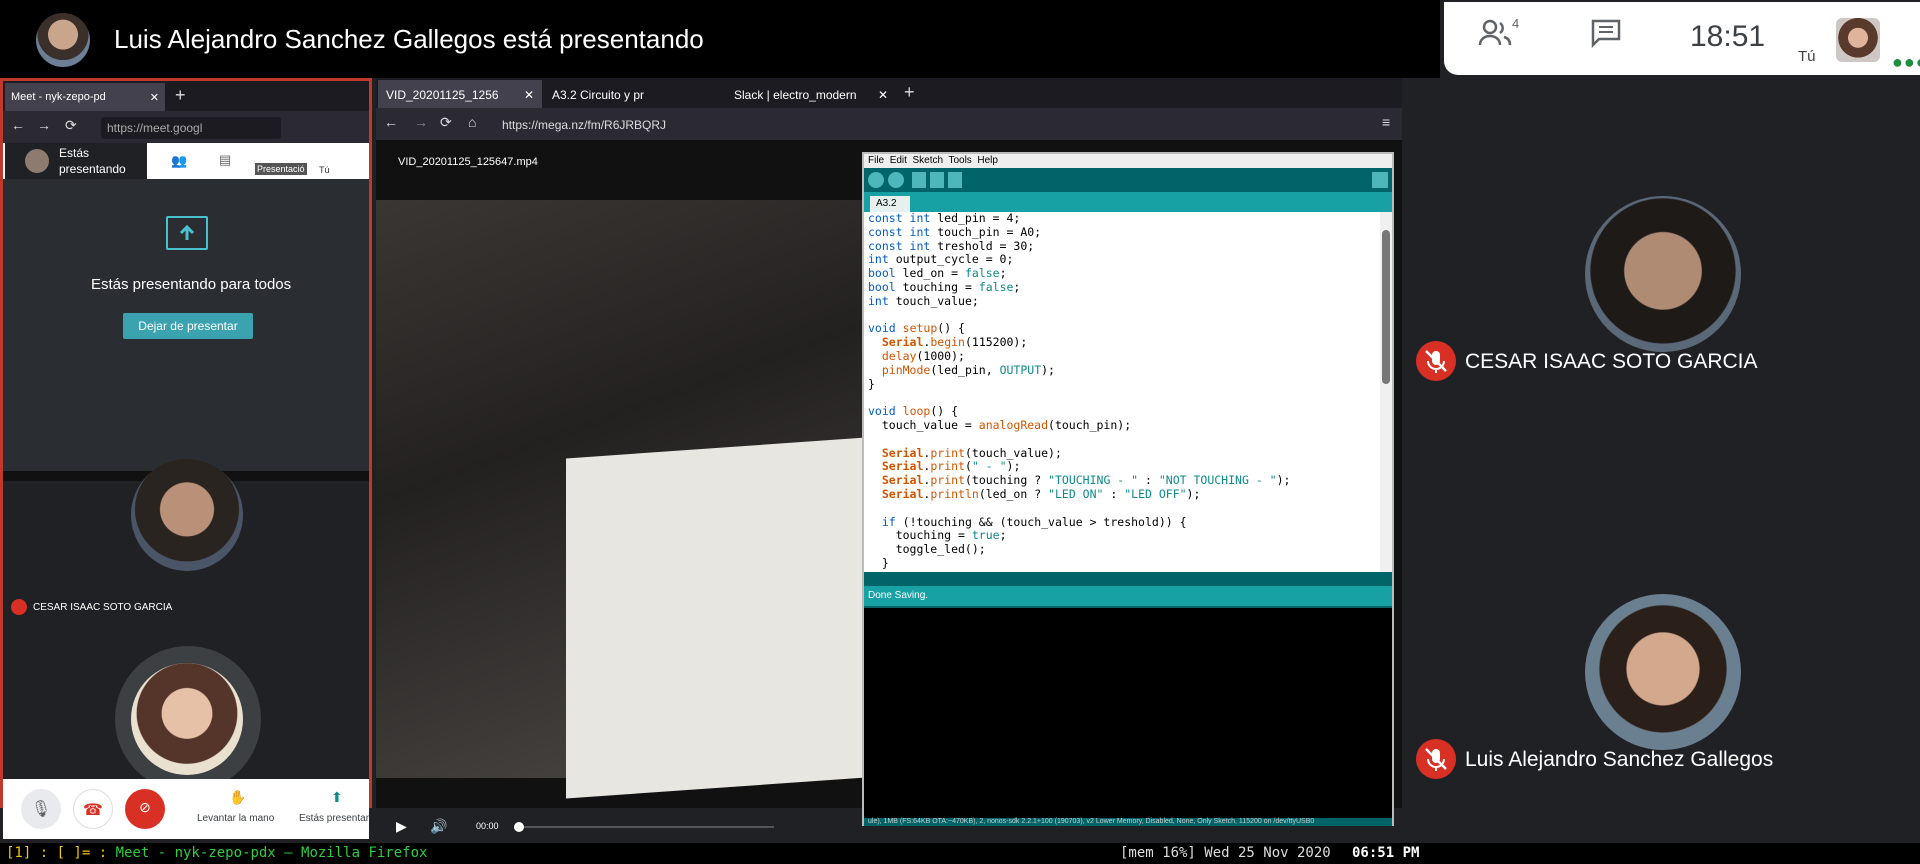 This screenshot has width=1920, height=864. What do you see at coordinates (191, 128) in the screenshot?
I see `left-url-bar: https://meet.googl` at bounding box center [191, 128].